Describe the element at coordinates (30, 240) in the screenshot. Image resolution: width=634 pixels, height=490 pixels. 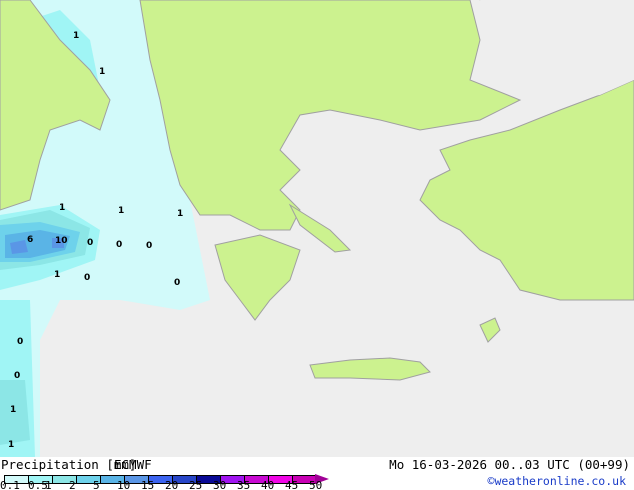
I see `map-value-label: 6` at that location.